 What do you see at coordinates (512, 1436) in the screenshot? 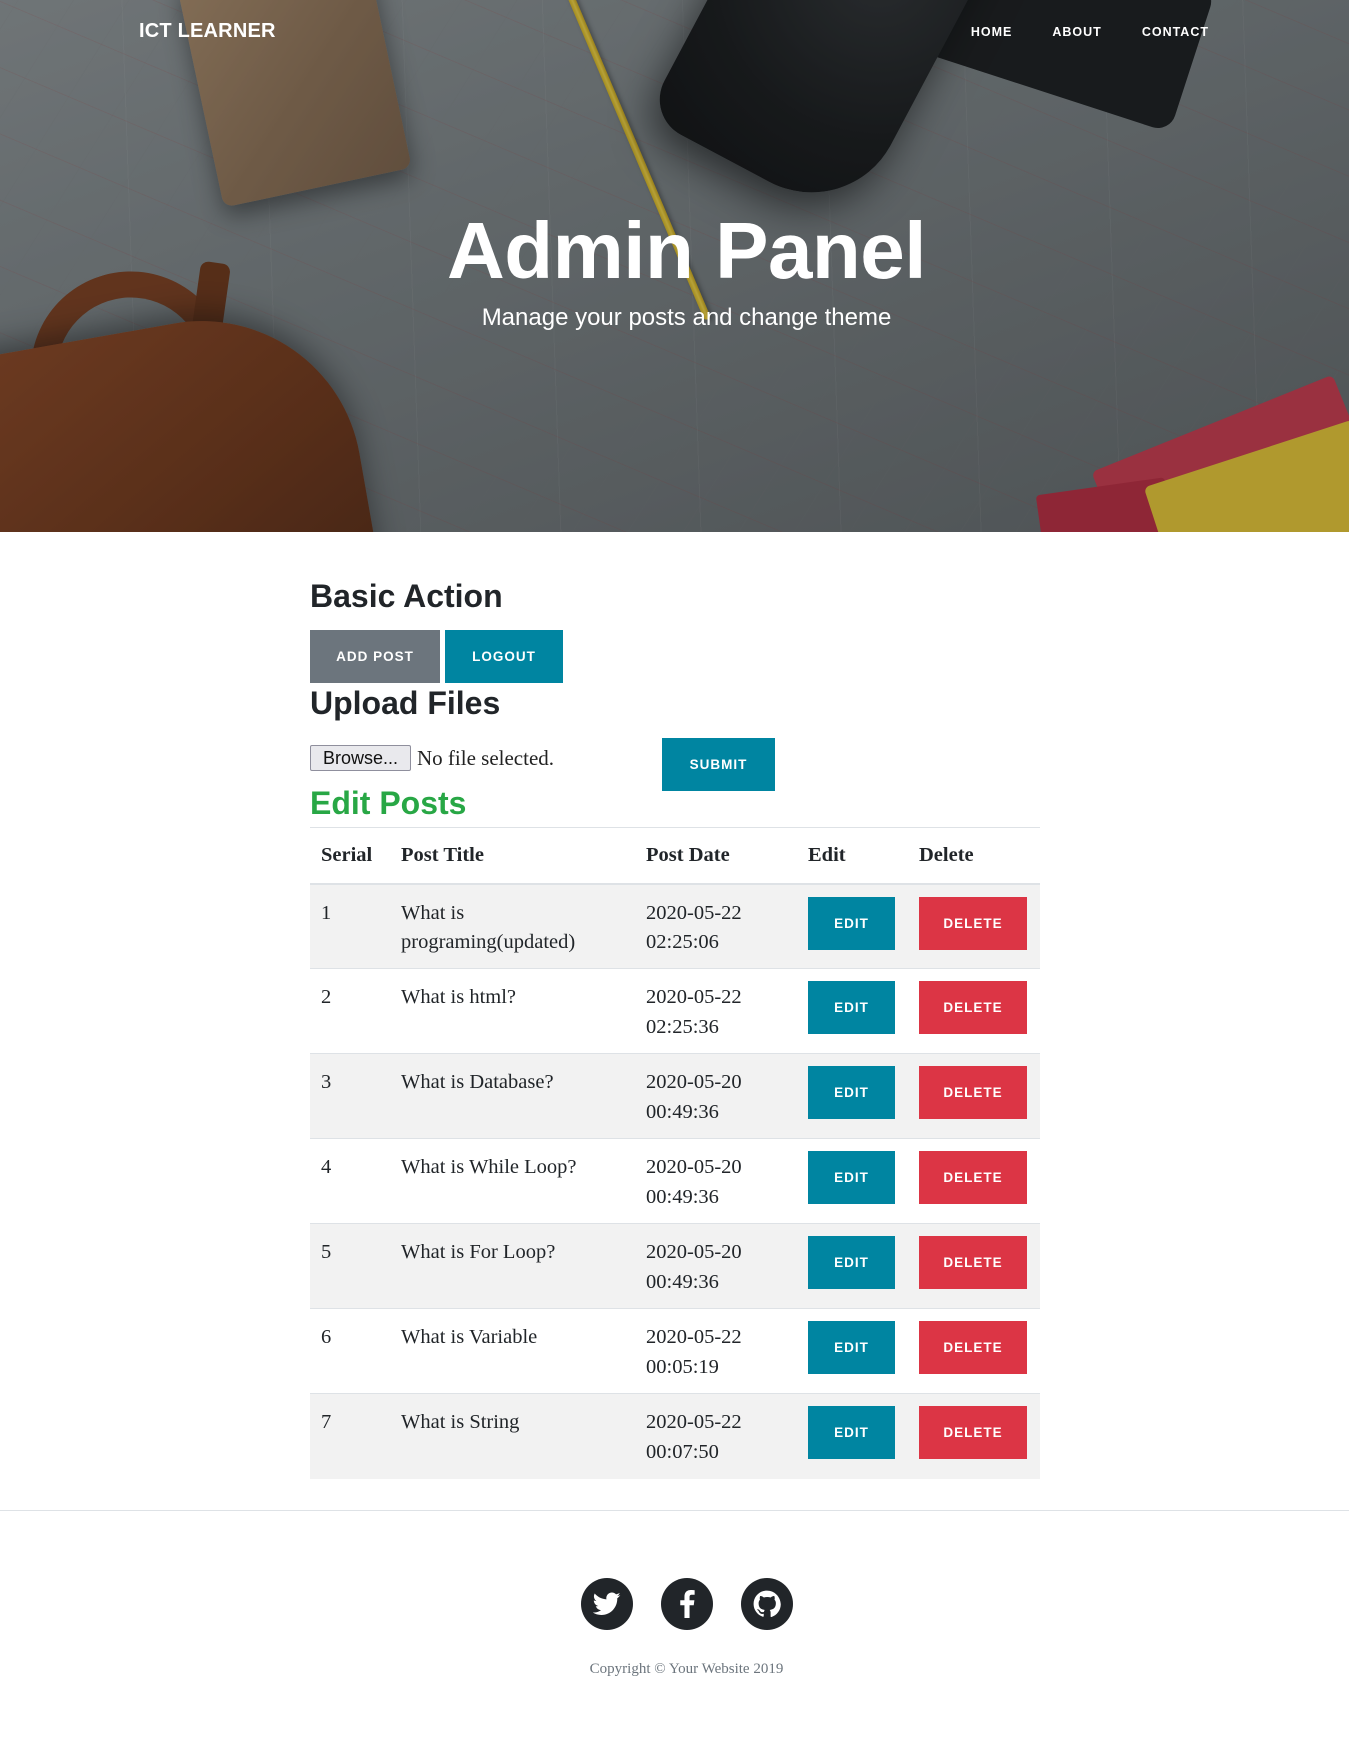
I see `cell-post-title: What is String` at bounding box center [512, 1436].